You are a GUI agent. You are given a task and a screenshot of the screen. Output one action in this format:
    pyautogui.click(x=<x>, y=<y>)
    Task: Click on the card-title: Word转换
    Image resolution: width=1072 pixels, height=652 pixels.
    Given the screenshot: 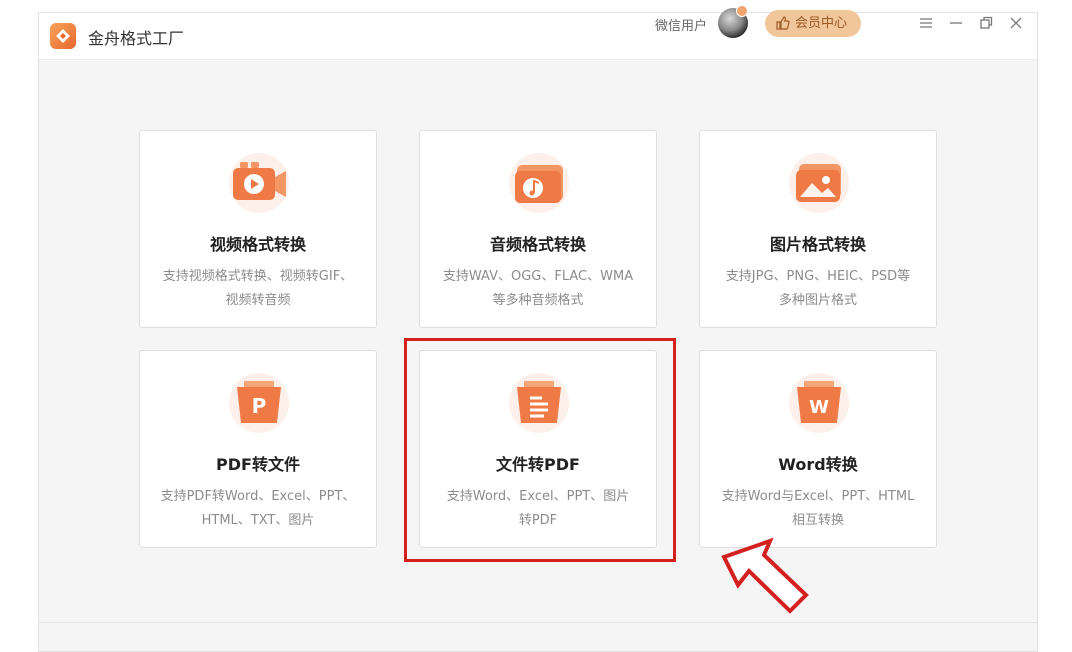 What is the action you would take?
    pyautogui.click(x=818, y=464)
    